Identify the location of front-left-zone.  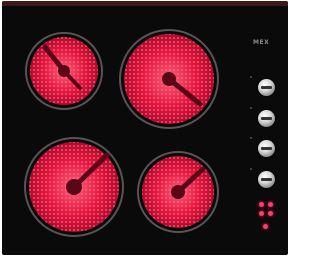
(74, 187).